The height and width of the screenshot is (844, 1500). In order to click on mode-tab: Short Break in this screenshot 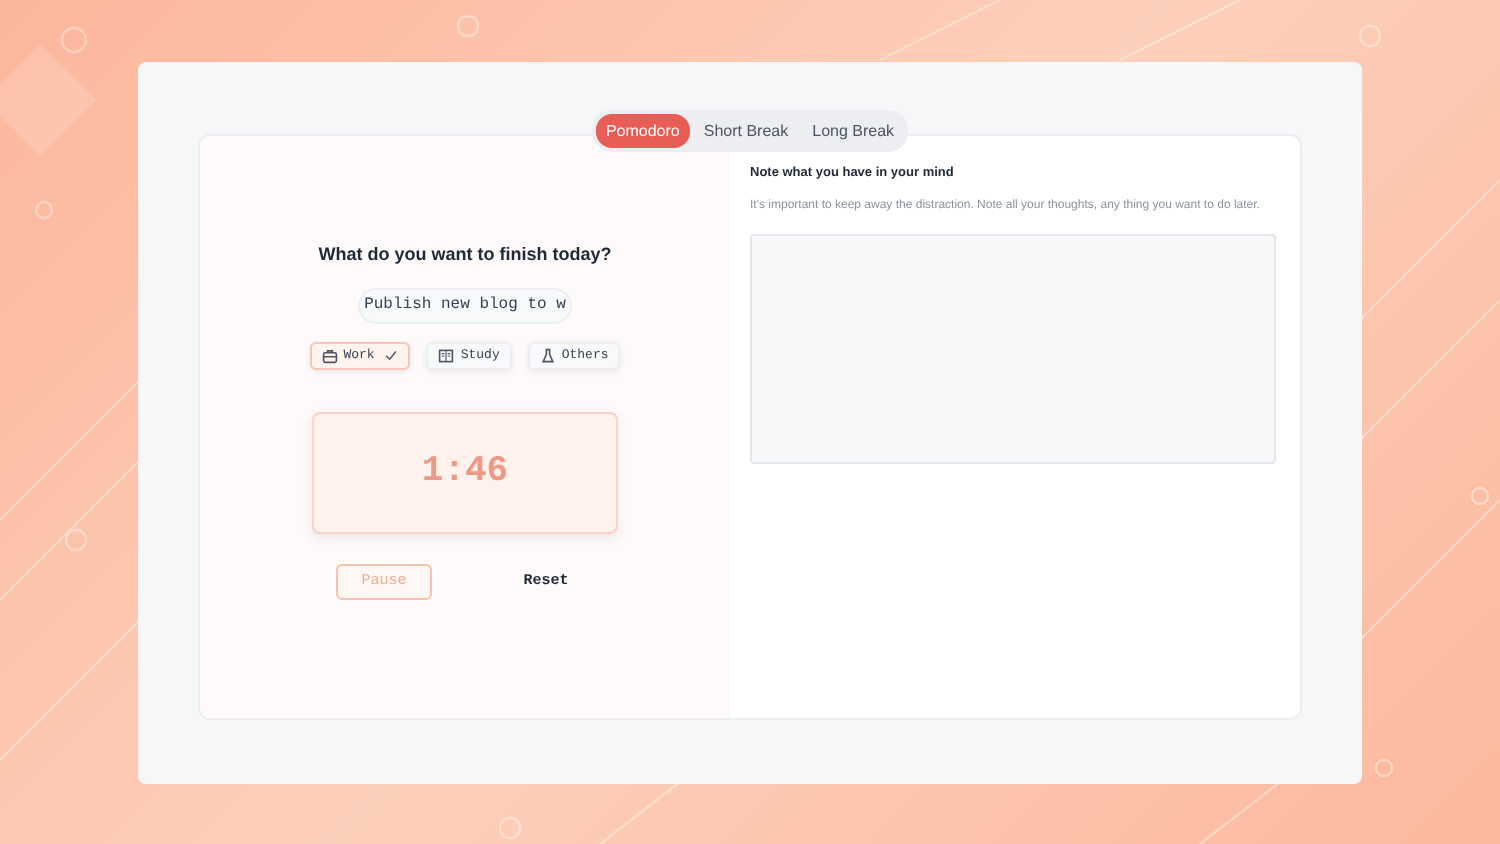, I will do `click(746, 130)`.